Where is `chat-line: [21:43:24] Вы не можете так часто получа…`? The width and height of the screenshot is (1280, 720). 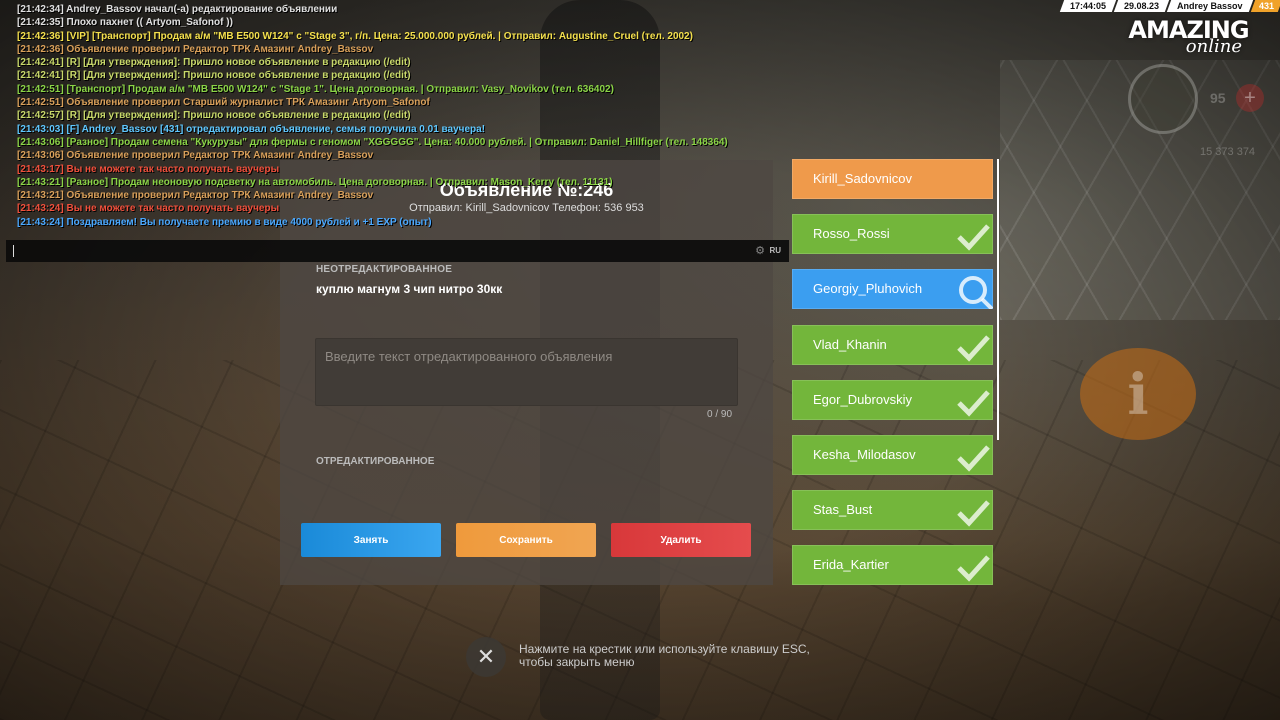 chat-line: [21:43:24] Вы не можете так часто получа… is located at coordinates (148, 209).